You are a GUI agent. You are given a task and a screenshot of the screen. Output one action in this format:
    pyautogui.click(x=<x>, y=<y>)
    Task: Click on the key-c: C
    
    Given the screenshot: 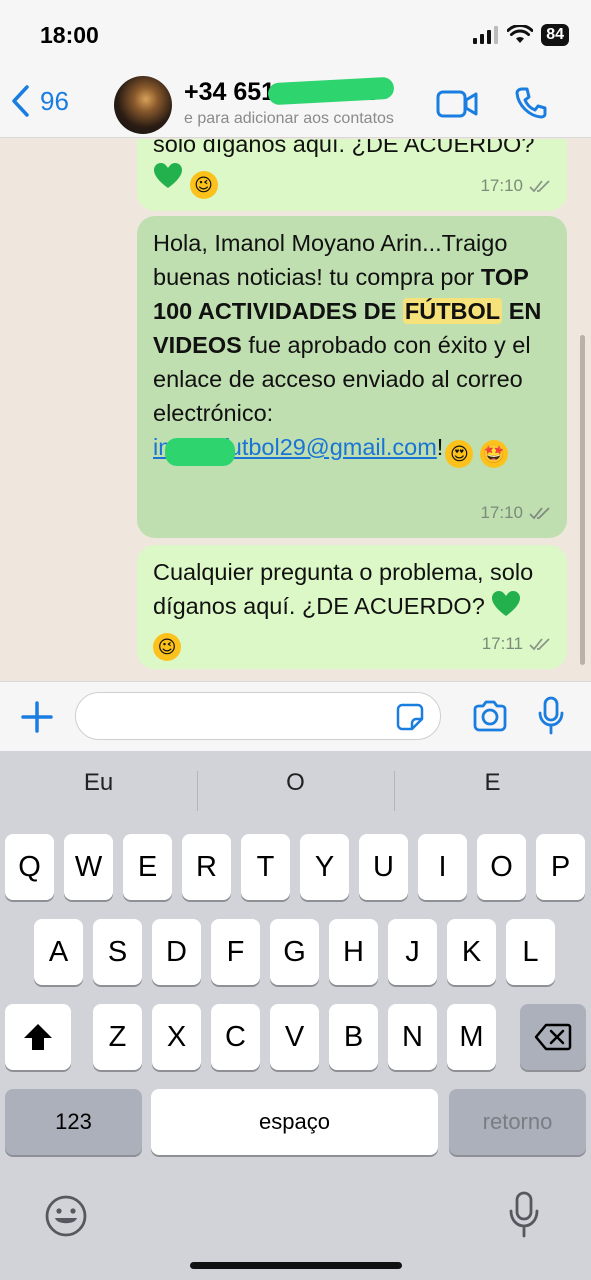 What is the action you would take?
    pyautogui.click(x=235, y=1037)
    